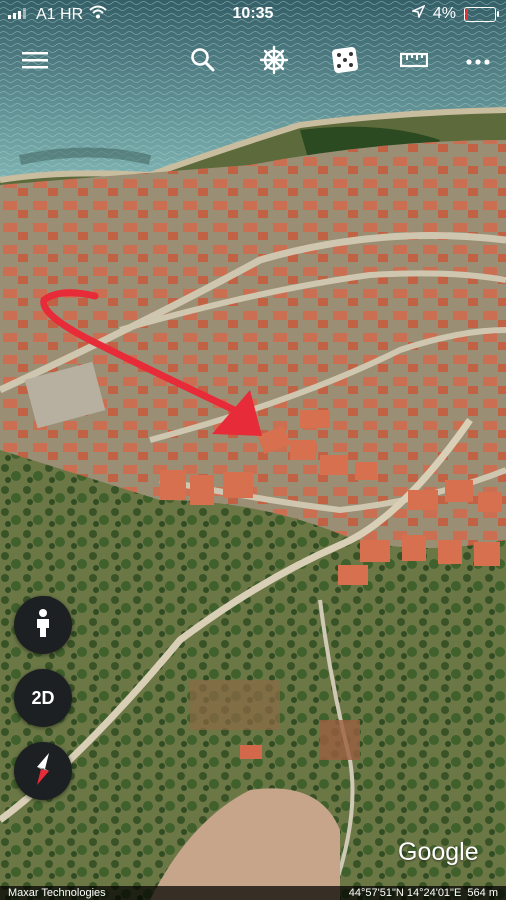  What do you see at coordinates (438, 852) in the screenshot?
I see `google-logo: Google` at bounding box center [438, 852].